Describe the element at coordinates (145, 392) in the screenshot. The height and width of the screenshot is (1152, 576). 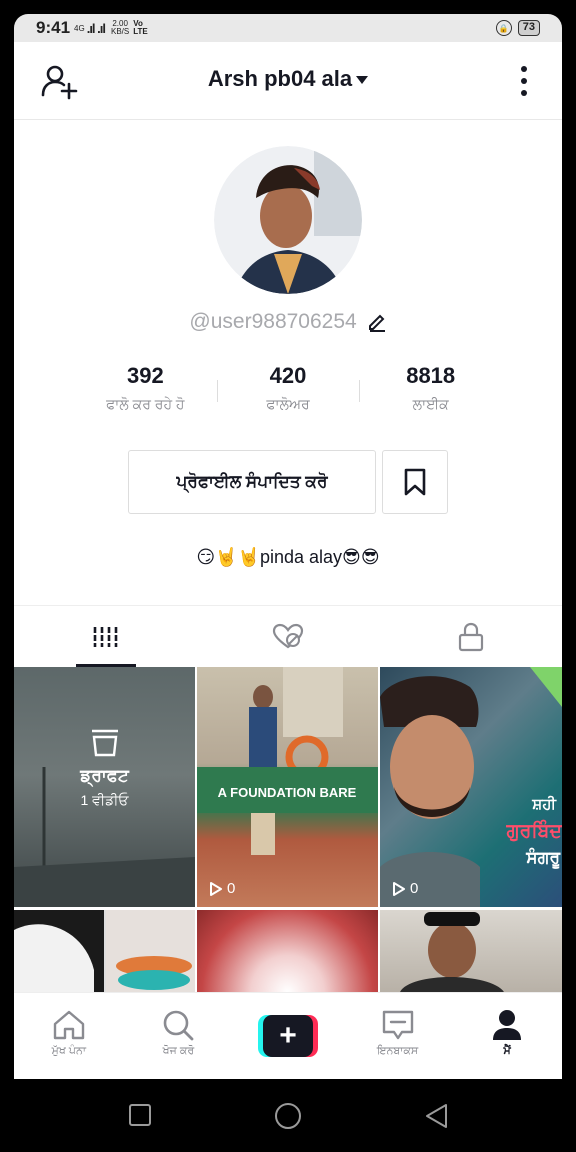
I see `stat-following: 392 ਫਾਲੋ ਕਰ ਰਹੇ ਹੋ` at that location.